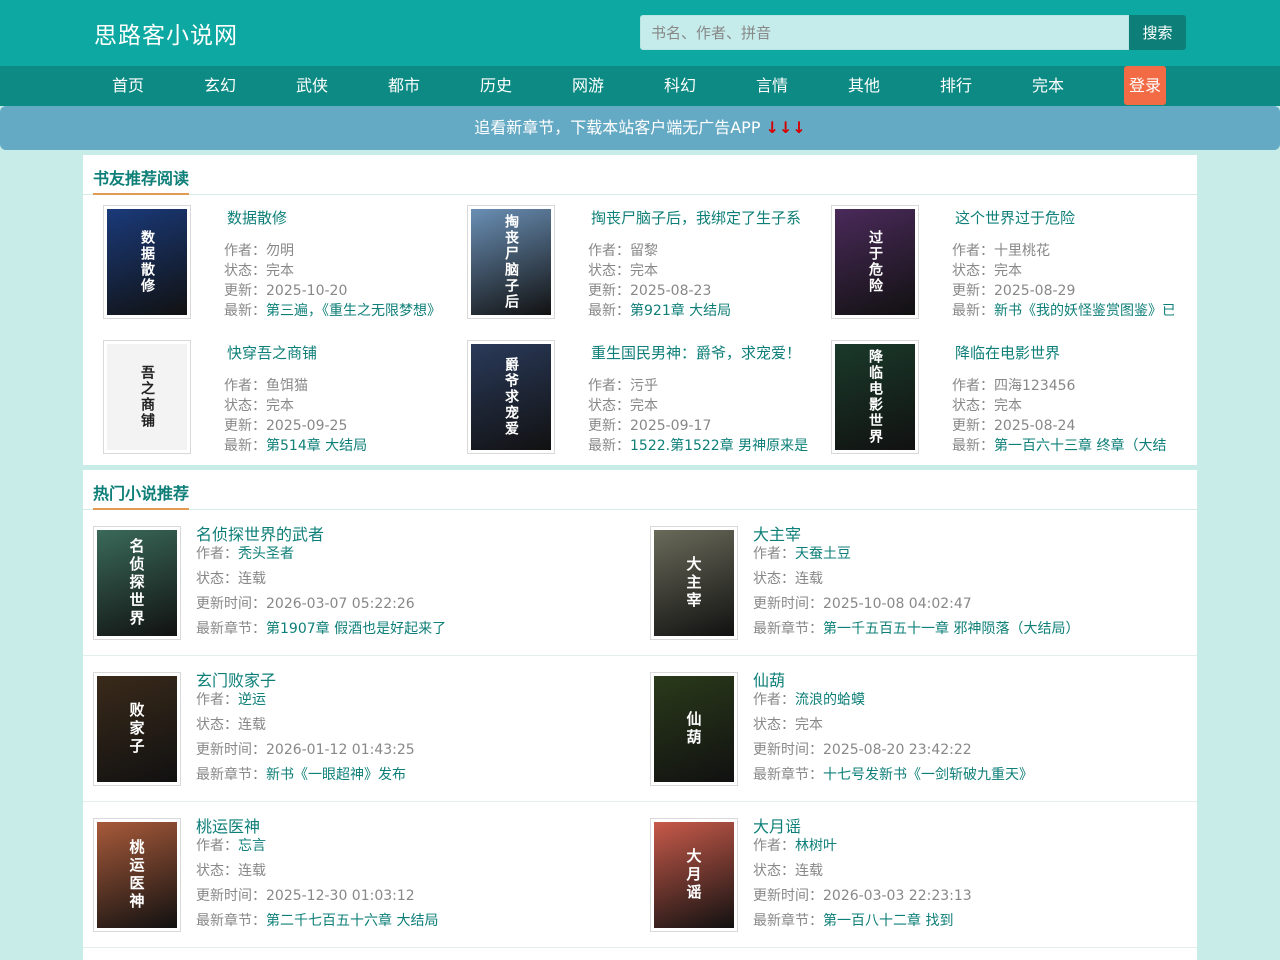 The height and width of the screenshot is (960, 1280). I want to click on book-title: 重生国民男神：爵爷，求宠爱！, so click(696, 352).